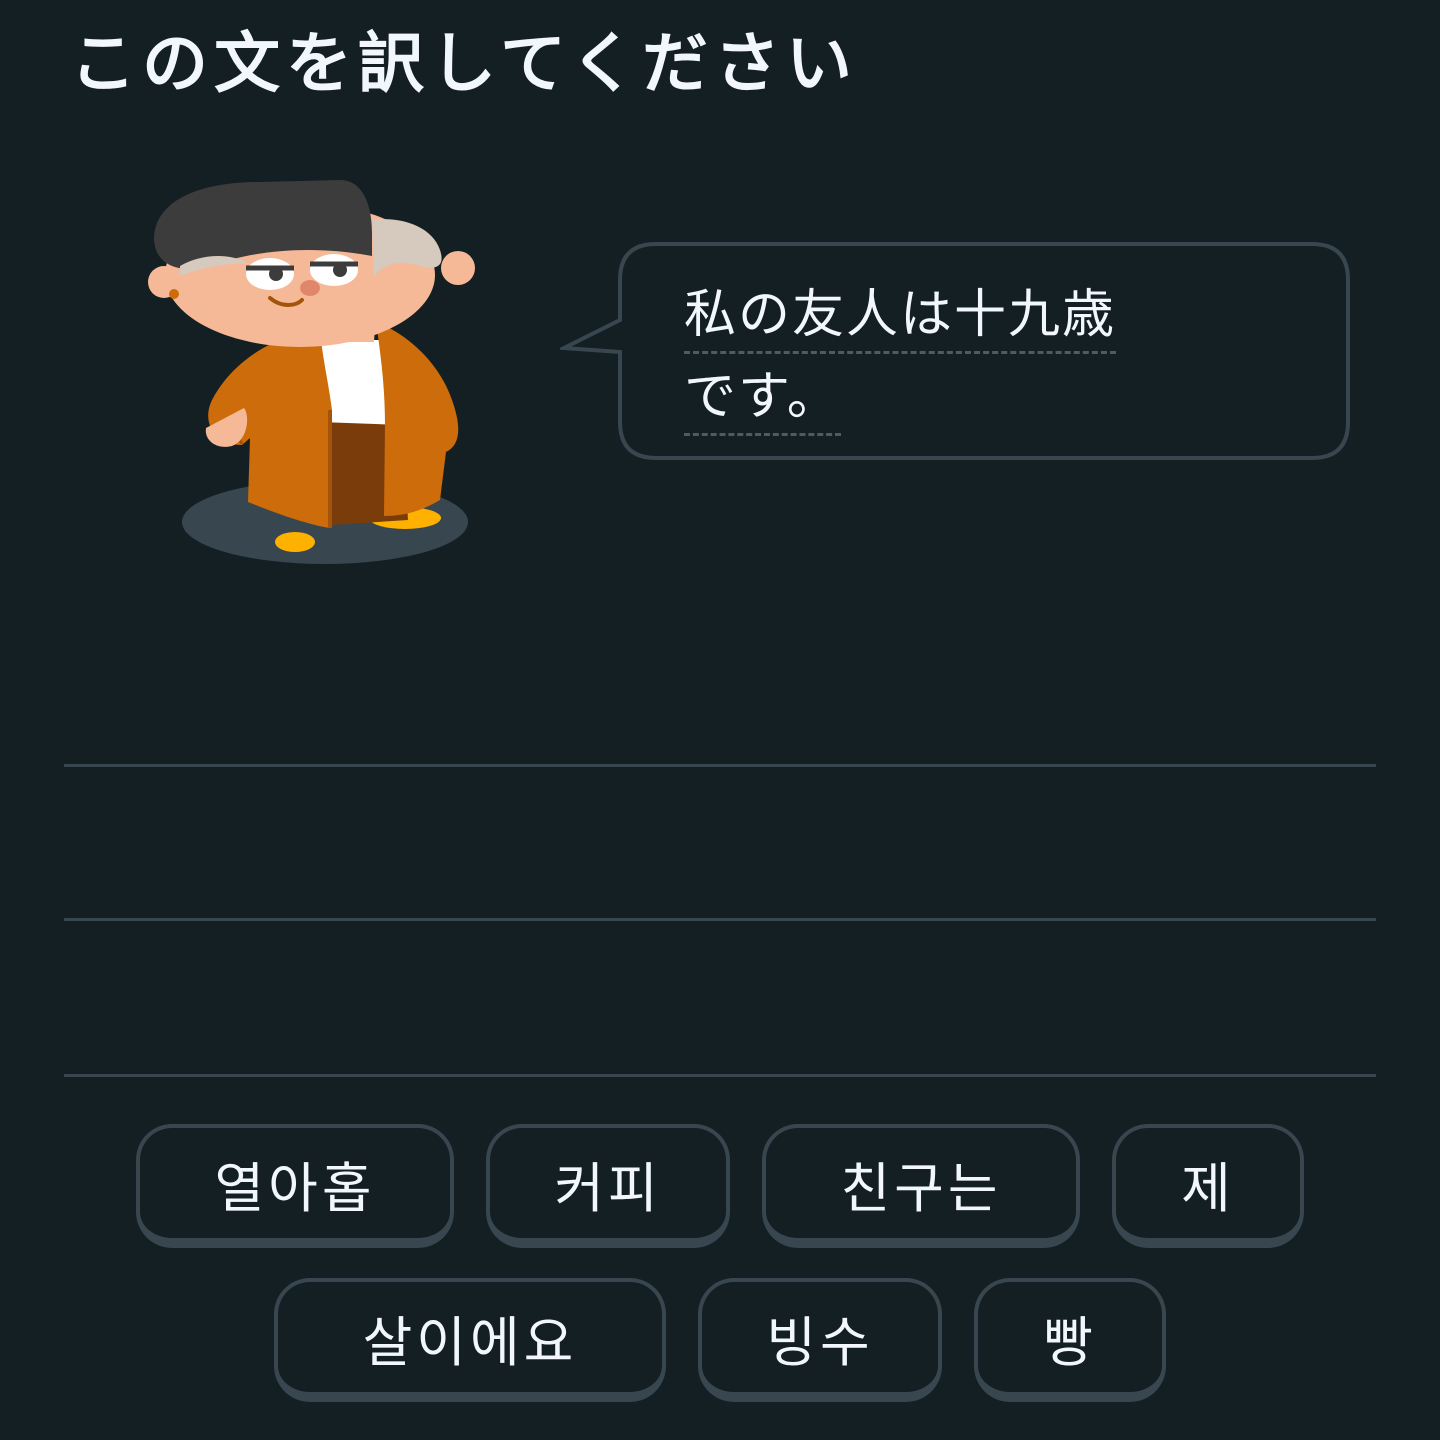 This screenshot has height=1440, width=1440. I want to click on word-chip: 빵, so click(1070, 1340).